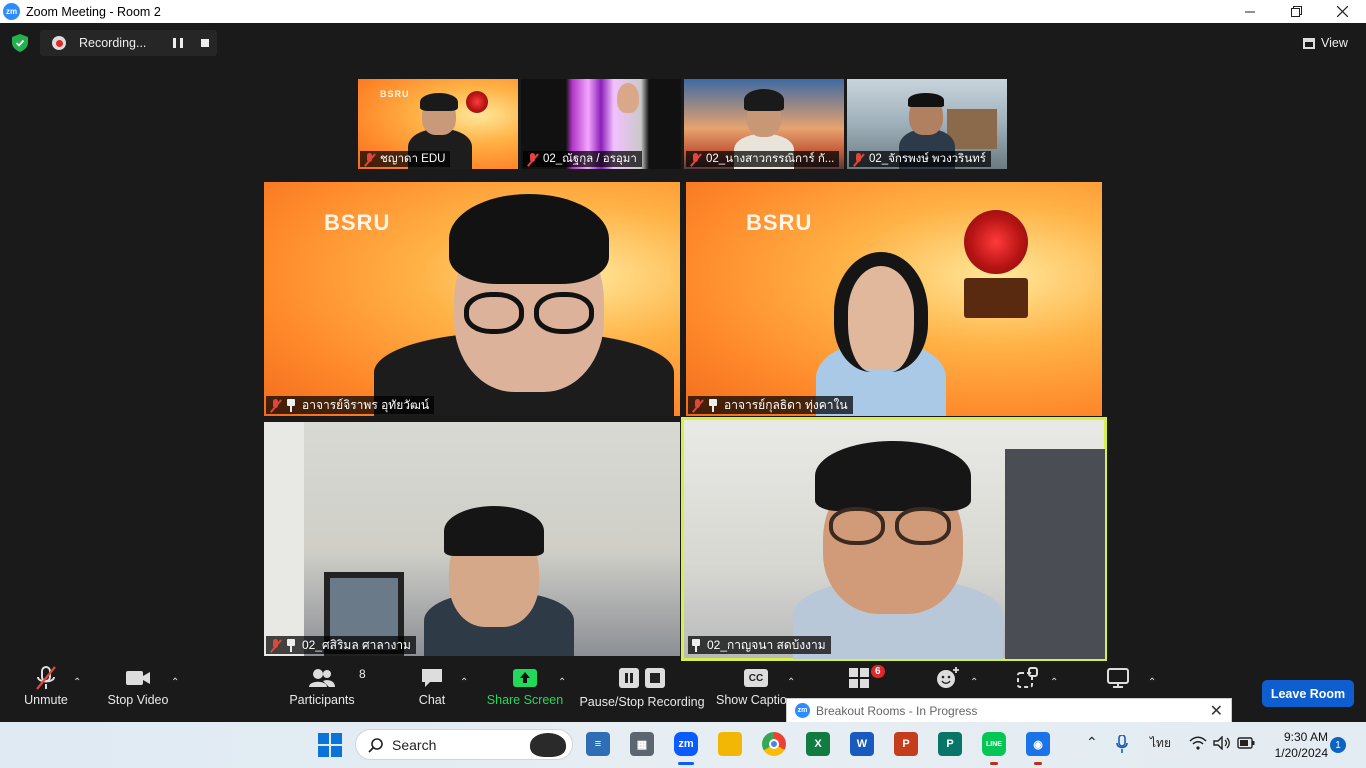 Image resolution: width=1366 pixels, height=768 pixels. I want to click on participant-name-tag: 02_ศสิริมล ศาลางาม, so click(341, 645).